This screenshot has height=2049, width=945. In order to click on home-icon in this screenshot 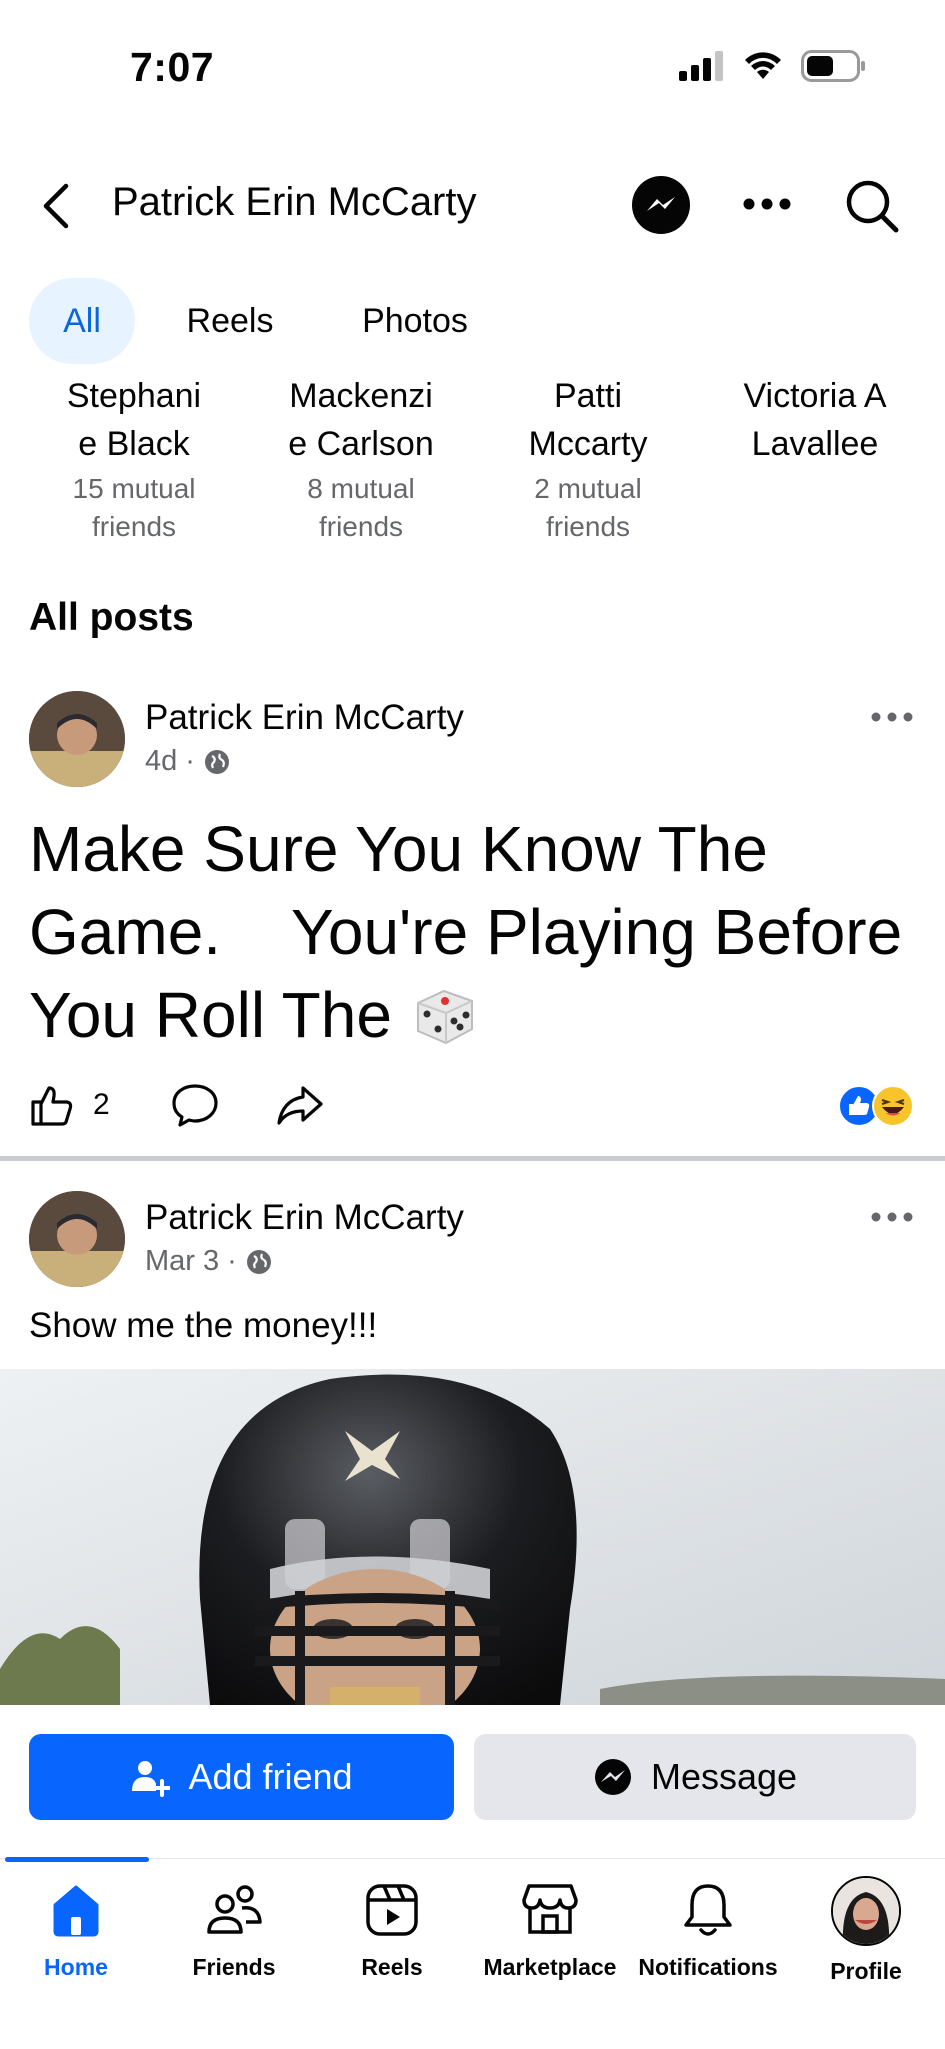, I will do `click(76, 1910)`.